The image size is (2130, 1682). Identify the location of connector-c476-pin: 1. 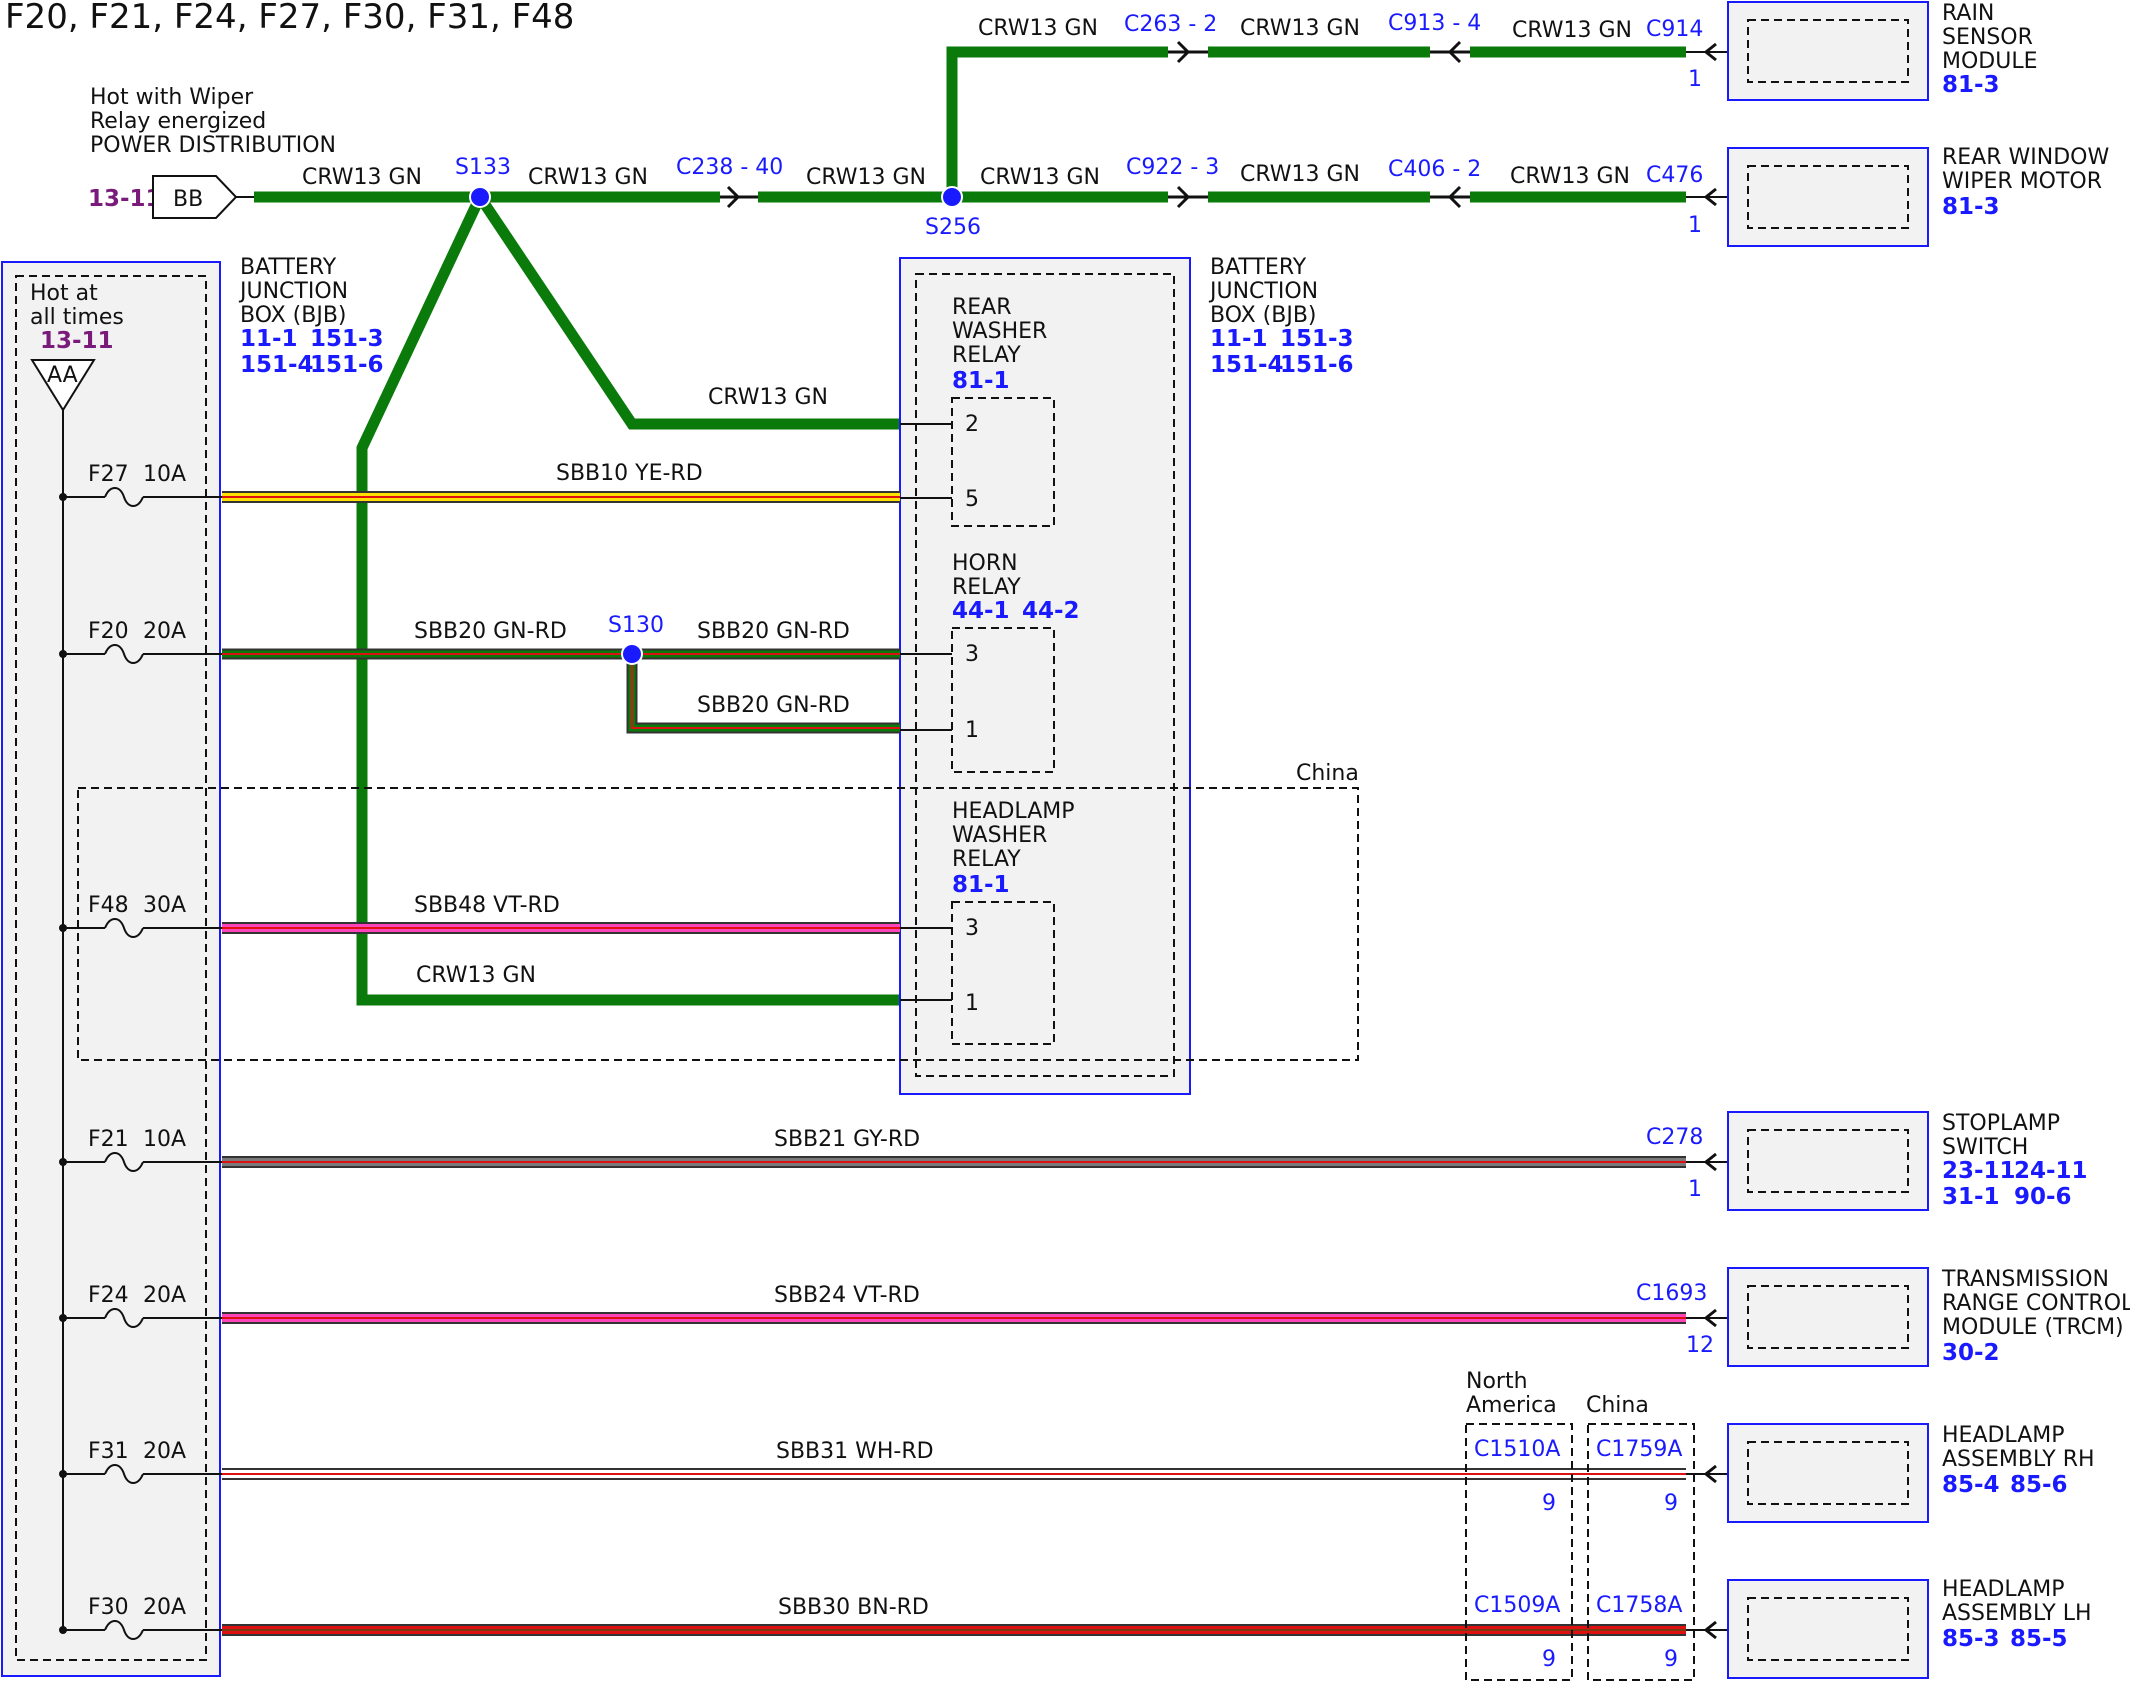
(1695, 225).